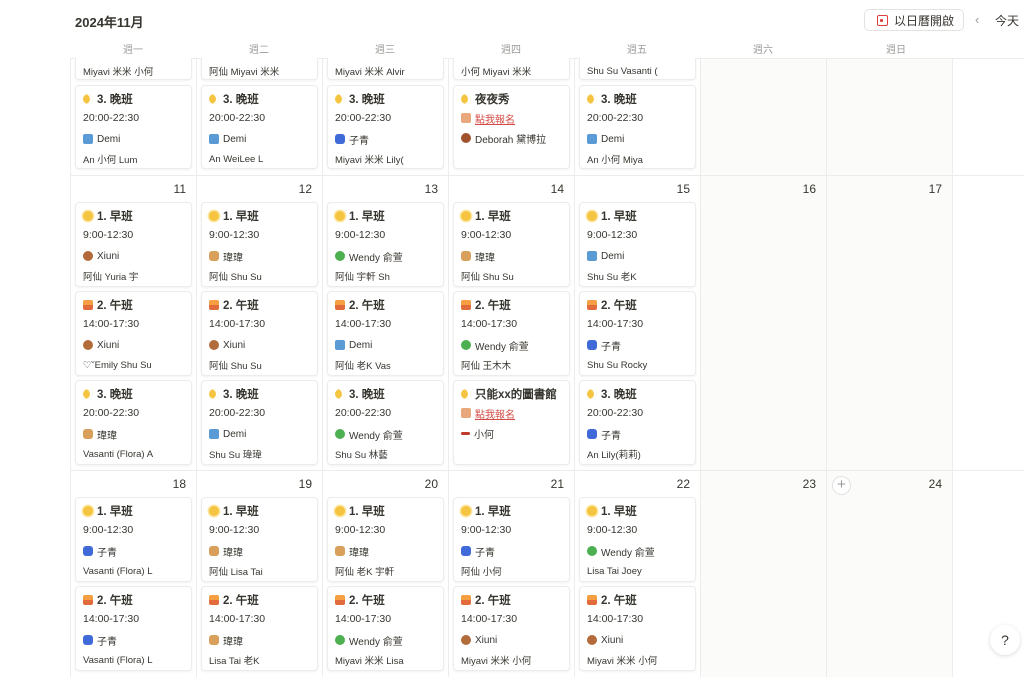  What do you see at coordinates (259, 539) in the screenshot?
I see `shift-card: 1. 早班 9:00-12:30 瑋瑋 阿仙 Lisa Tai` at bounding box center [259, 539].